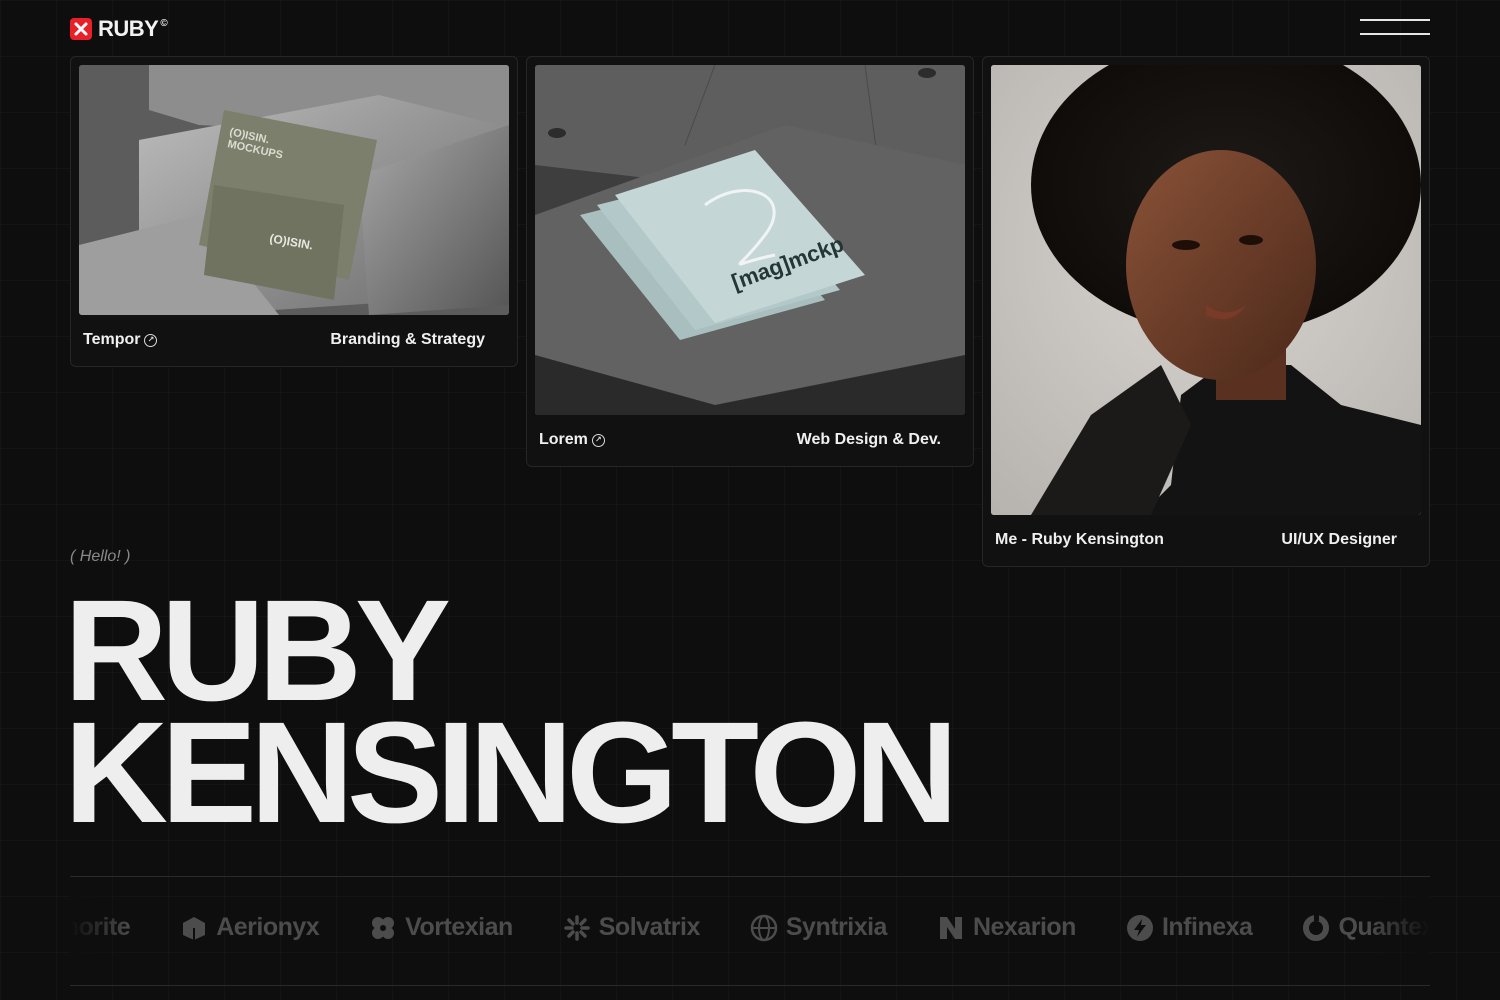  I want to click on cube-icon, so click(194, 928).